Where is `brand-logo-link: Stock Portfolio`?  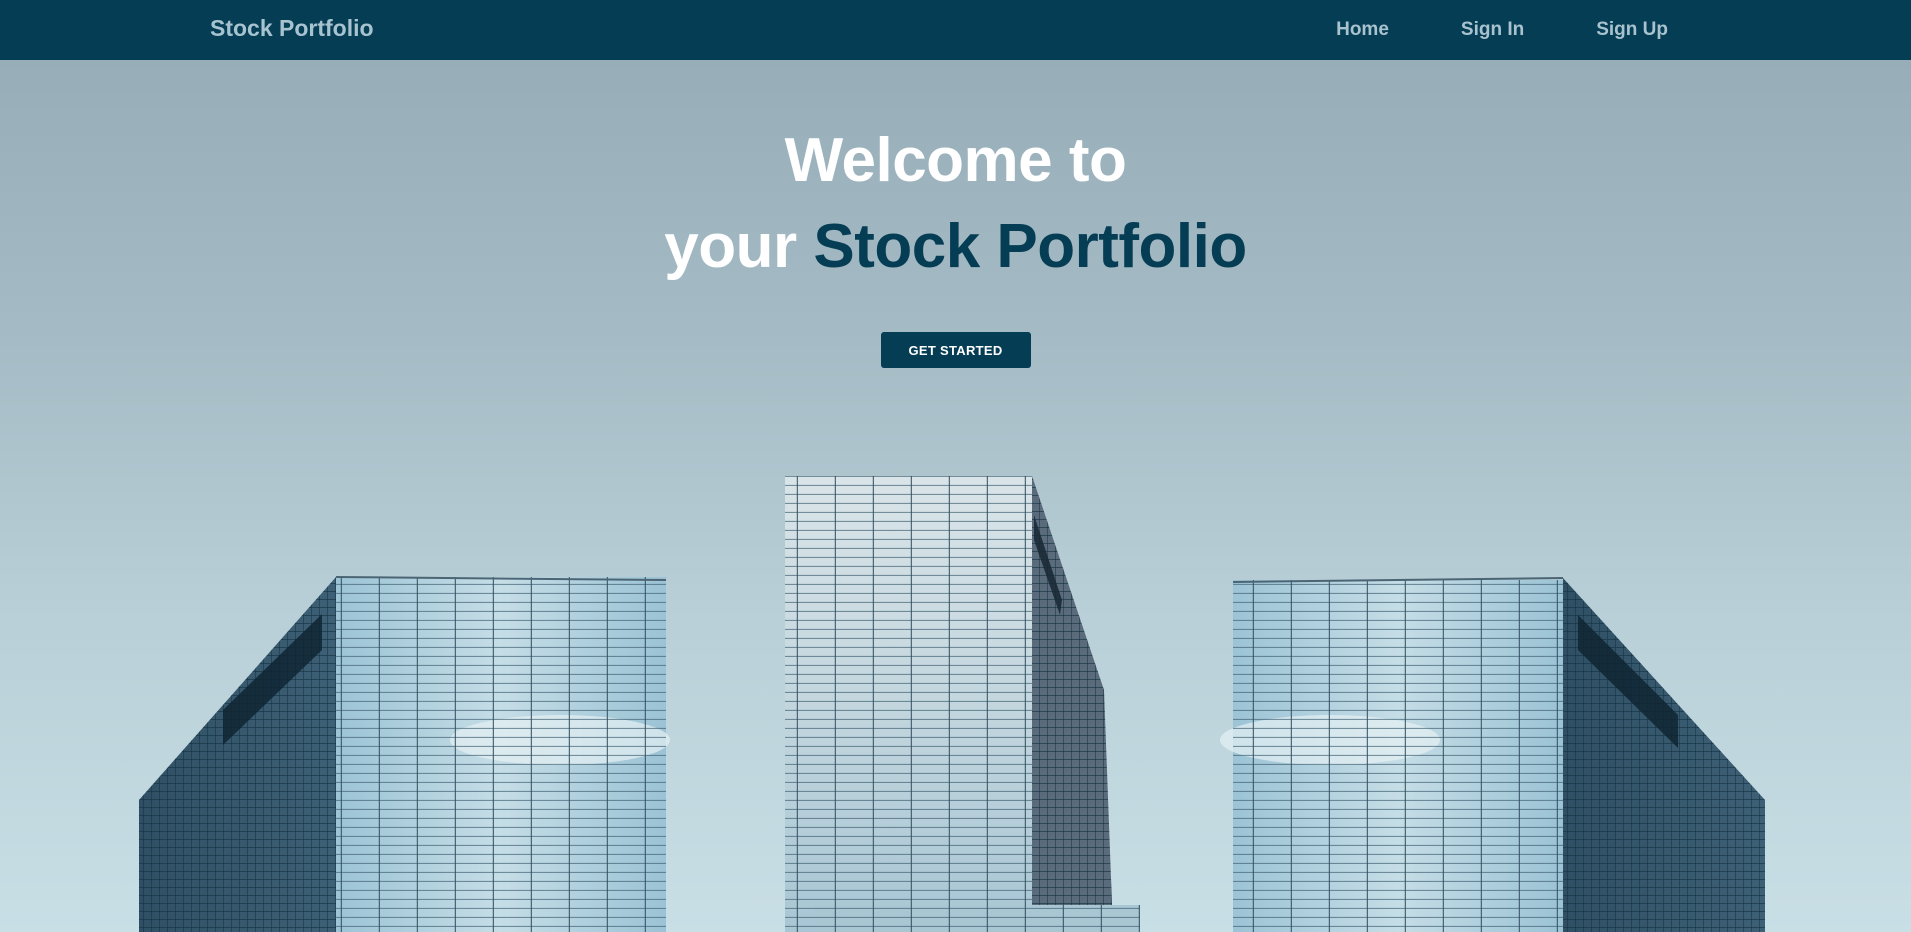 brand-logo-link: Stock Portfolio is located at coordinates (292, 30).